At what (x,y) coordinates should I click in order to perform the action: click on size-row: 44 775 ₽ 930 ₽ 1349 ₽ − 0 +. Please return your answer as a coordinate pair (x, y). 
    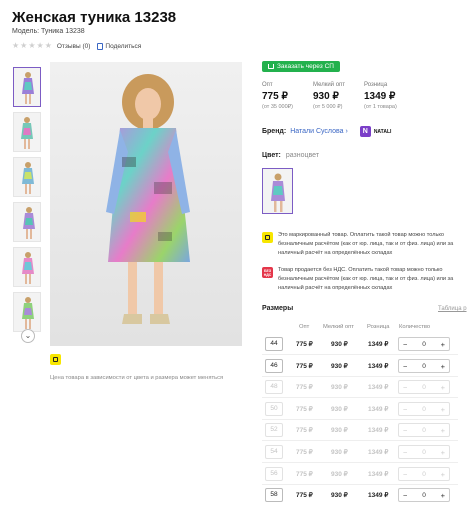
    Looking at the image, I should click on (364, 344).